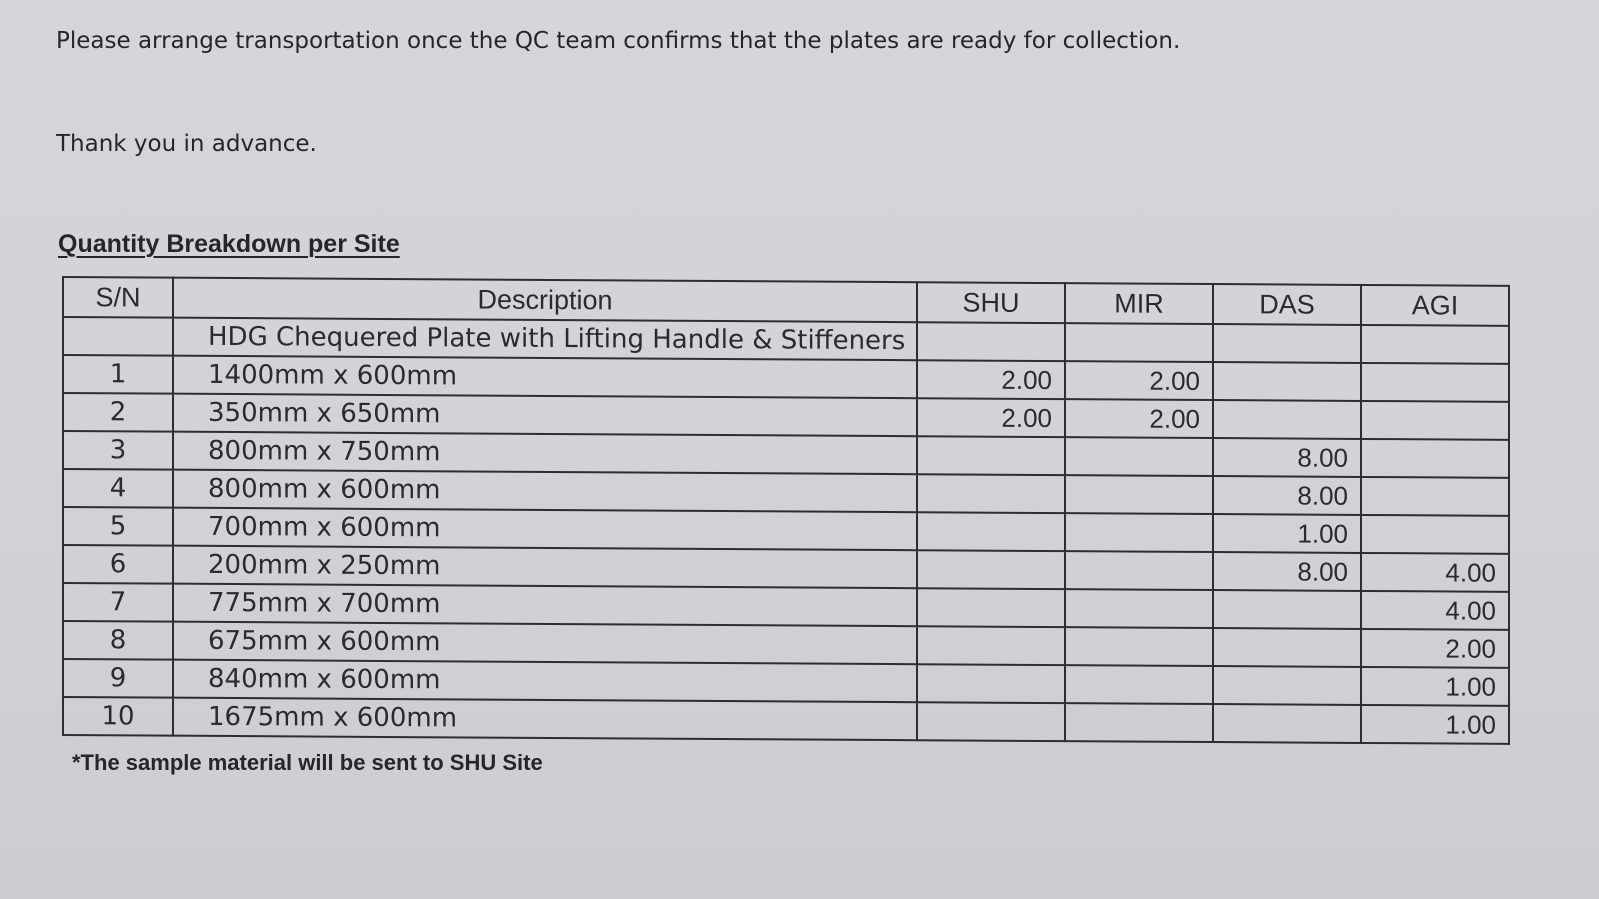 The image size is (1599, 899). Describe the element at coordinates (118, 716) in the screenshot. I see `cell-sn: 10` at that location.